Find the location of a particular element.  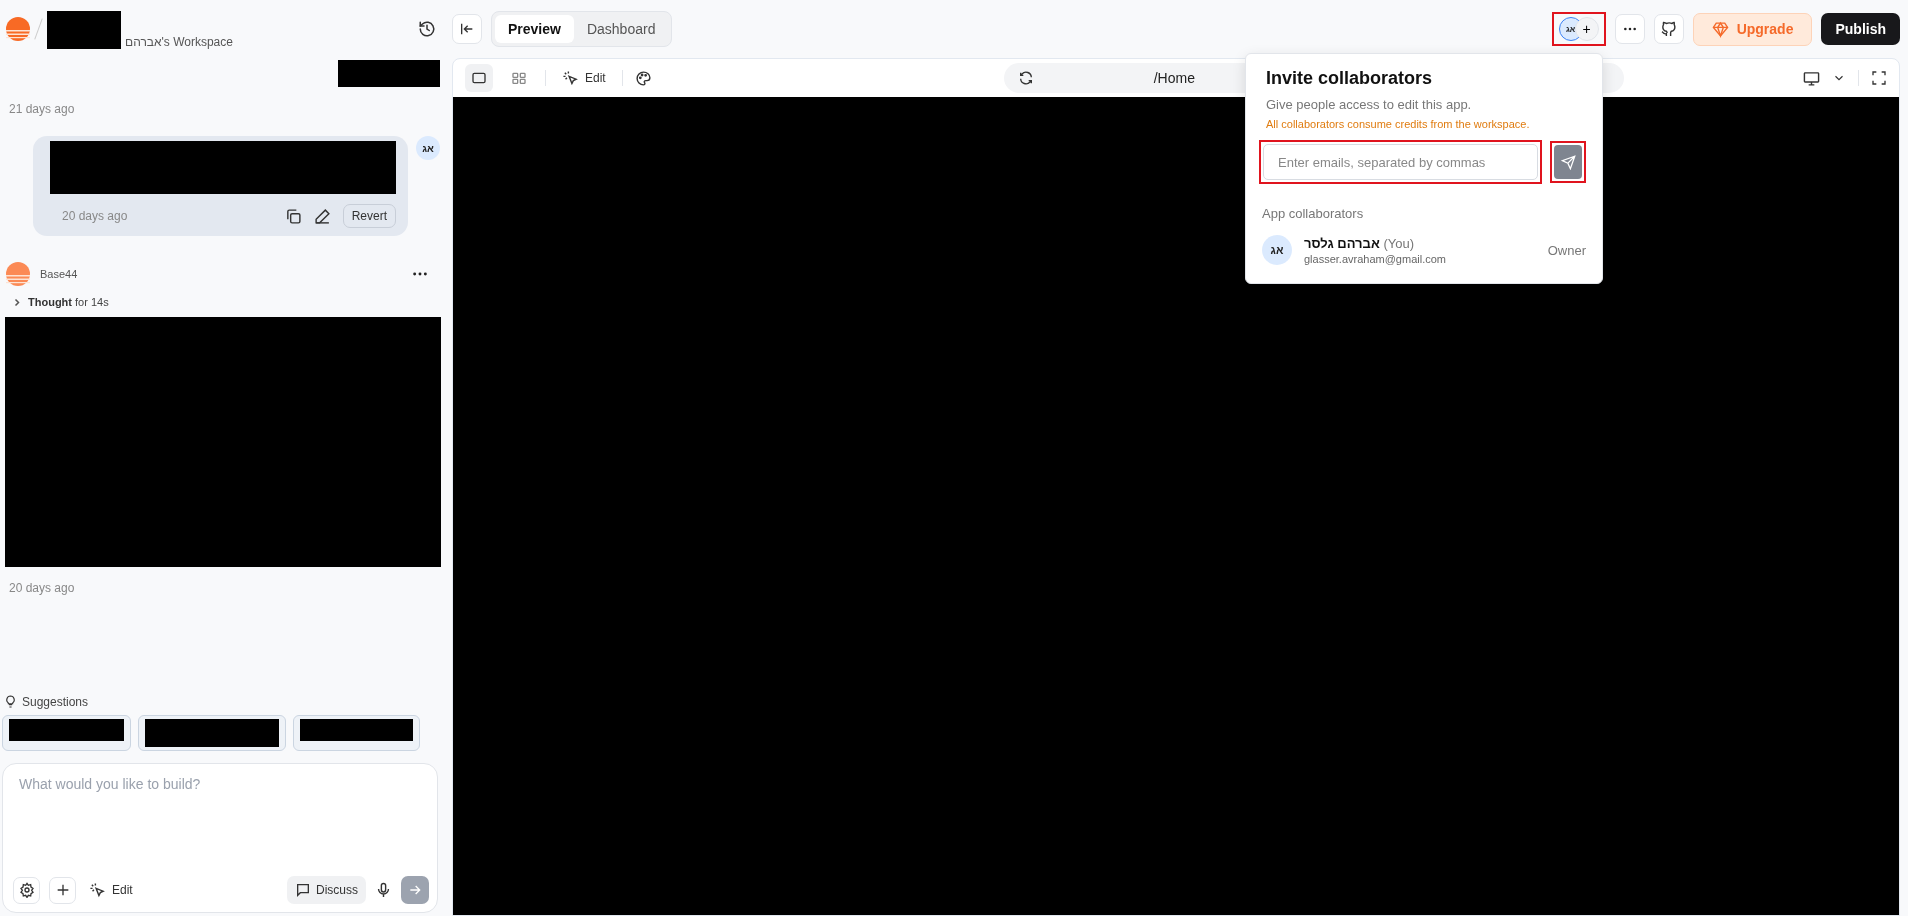

gem-icon is located at coordinates (1720, 29).